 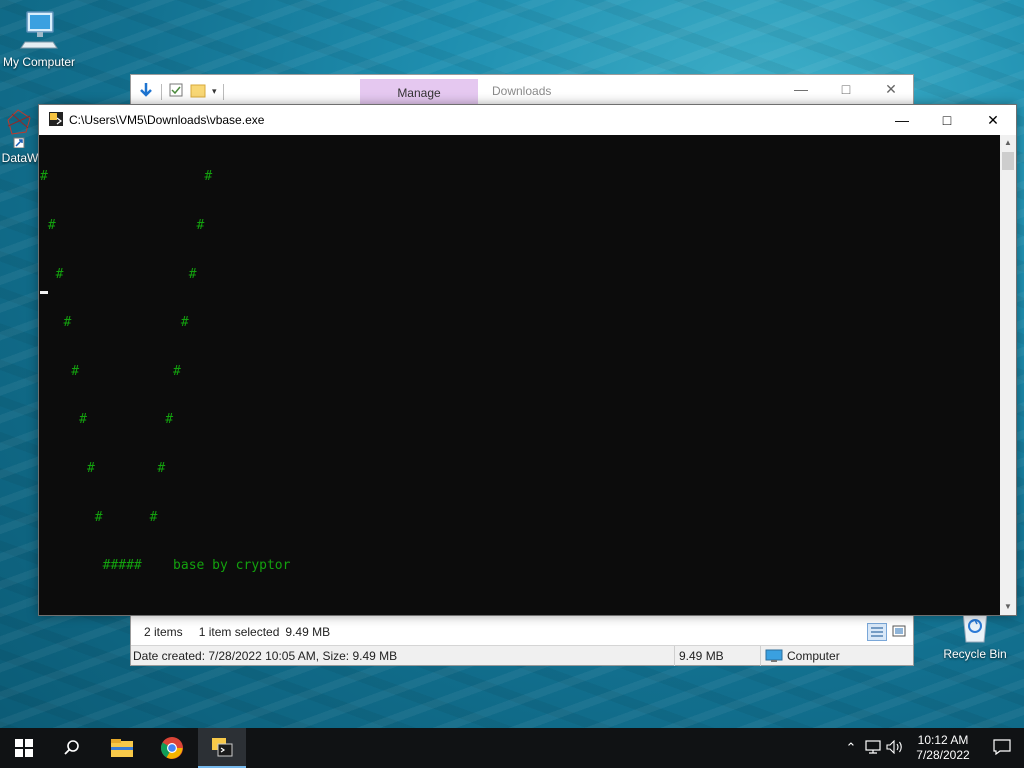 I want to click on desktop-icon-label: My Computer, so click(x=39, y=62).